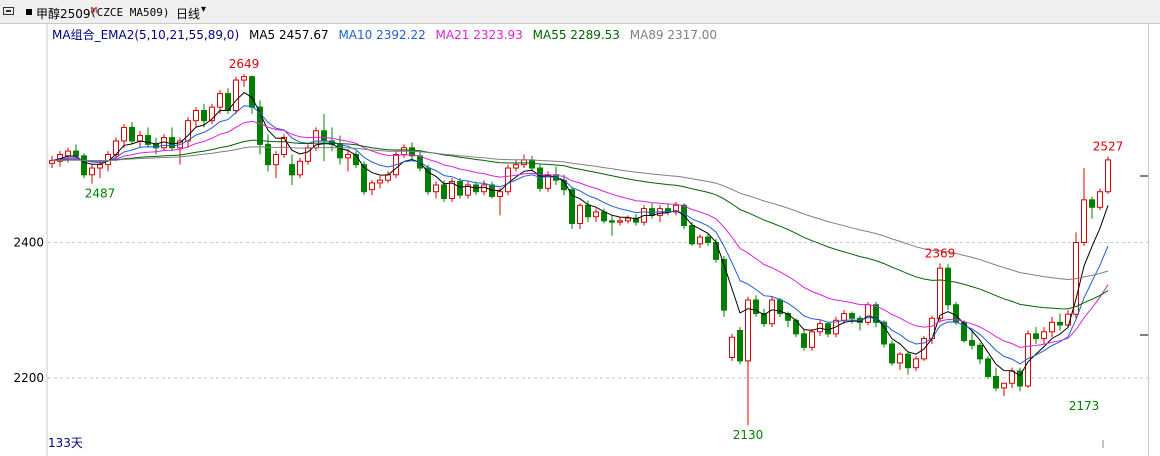 This screenshot has height=456, width=1160. Describe the element at coordinates (28, 378) in the screenshot. I see `y-tick-label: 2200` at that location.